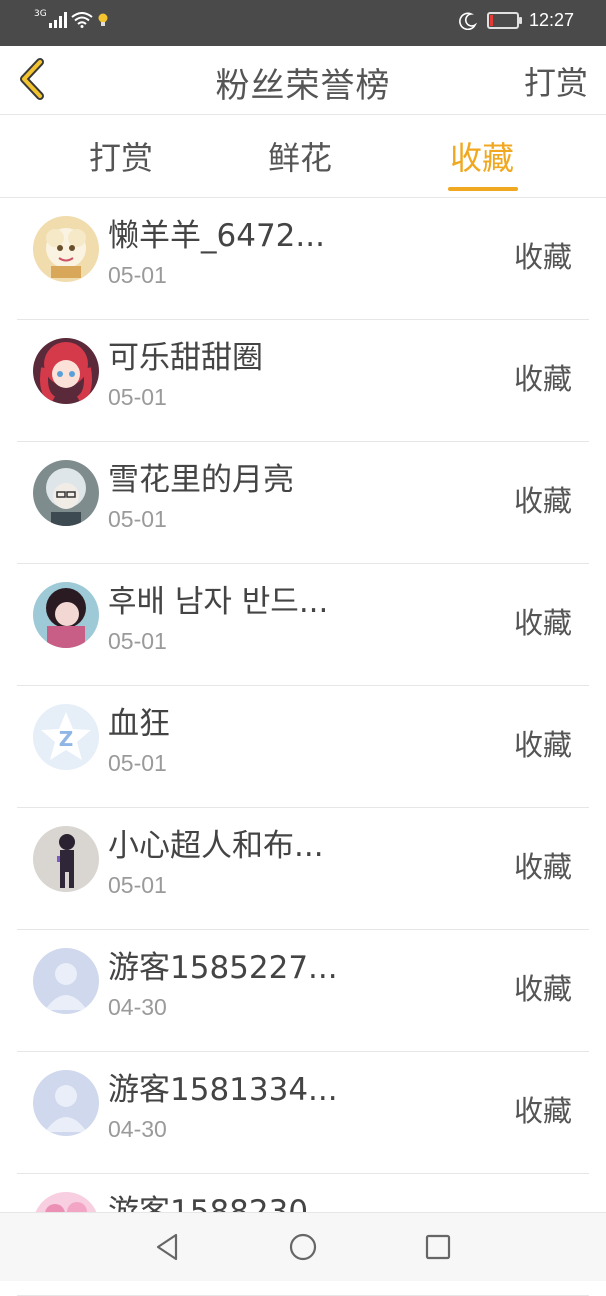 Image resolution: width=606 pixels, height=1296 pixels. Describe the element at coordinates (168, 1247) in the screenshot. I see `back-triangle-icon` at that location.